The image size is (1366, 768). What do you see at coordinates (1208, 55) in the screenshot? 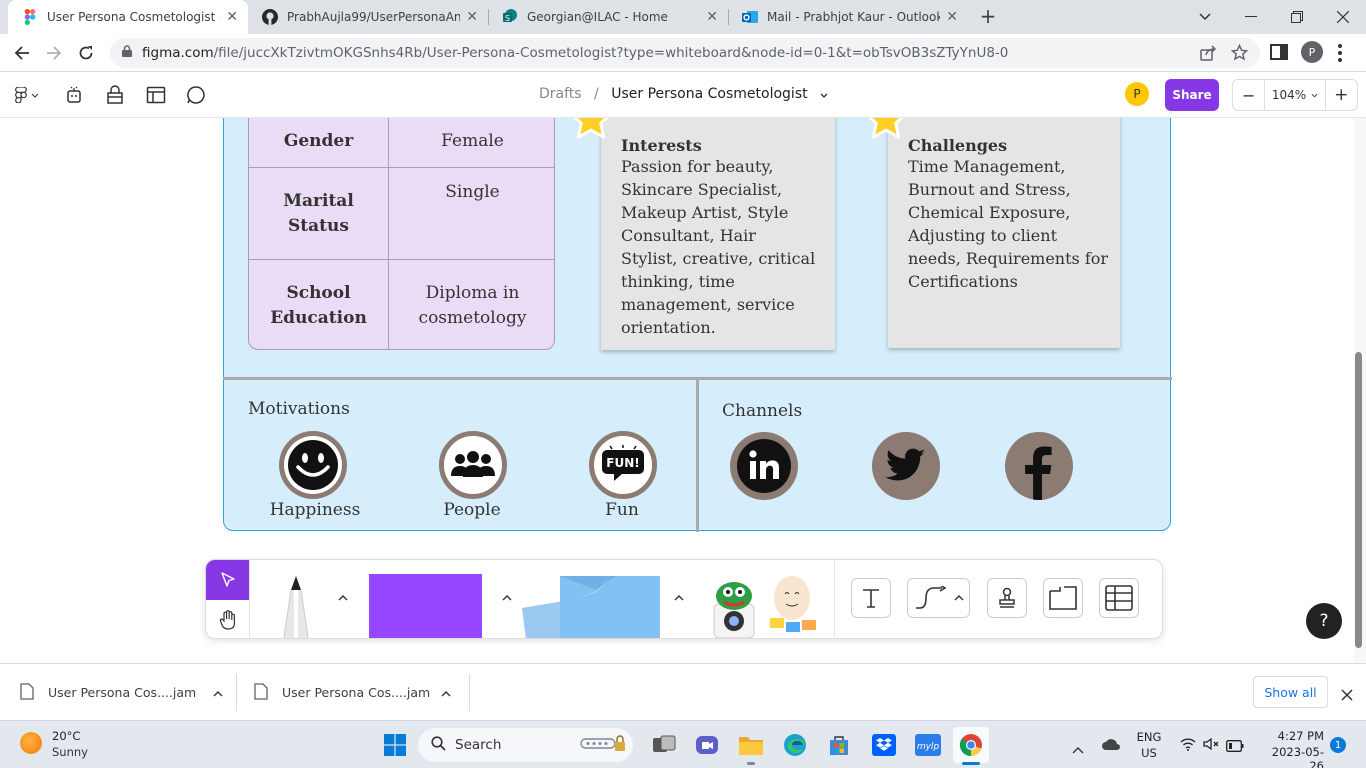
I see `share-page-icon` at bounding box center [1208, 55].